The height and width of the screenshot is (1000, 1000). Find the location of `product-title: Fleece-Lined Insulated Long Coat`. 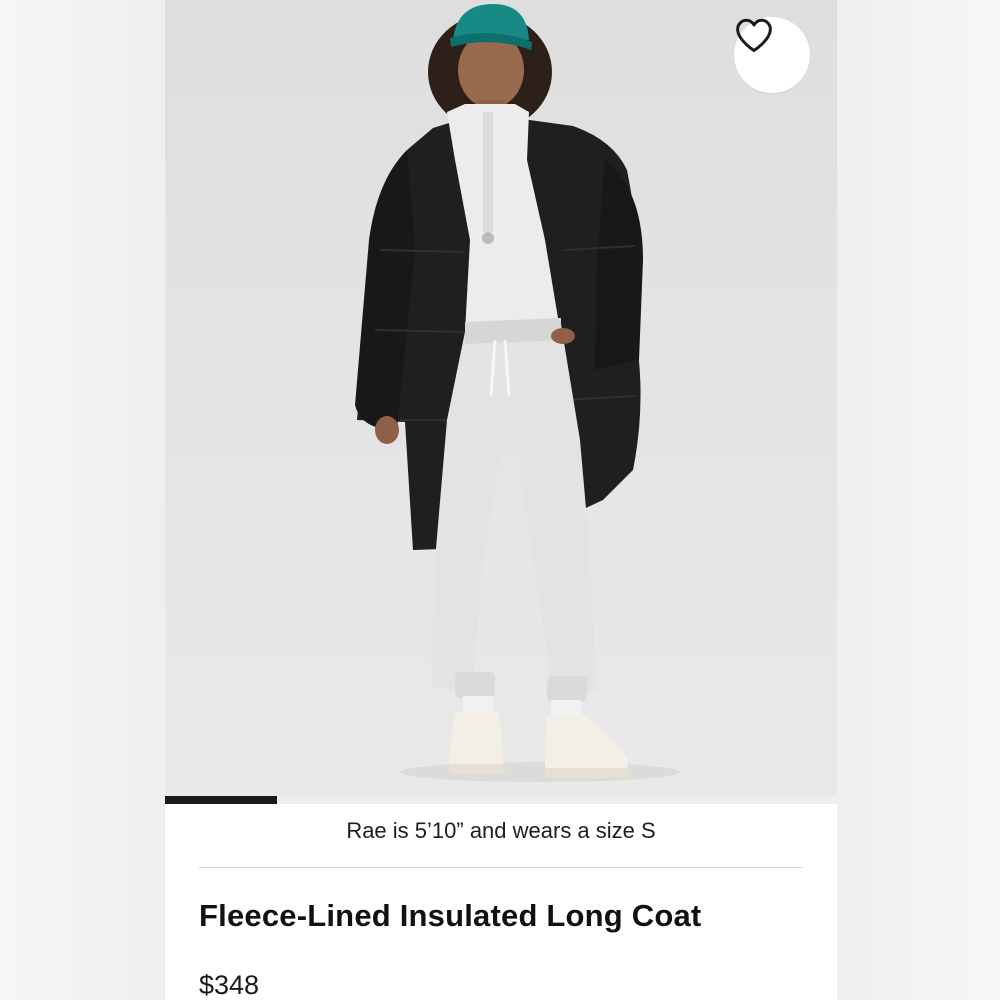

product-title: Fleece-Lined Insulated Long Coat is located at coordinates (450, 915).